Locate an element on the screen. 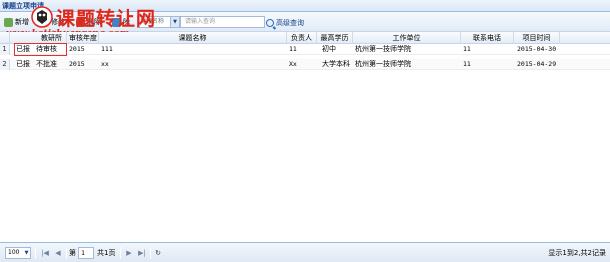  col-header-unit: 工作单位 is located at coordinates (407, 38).